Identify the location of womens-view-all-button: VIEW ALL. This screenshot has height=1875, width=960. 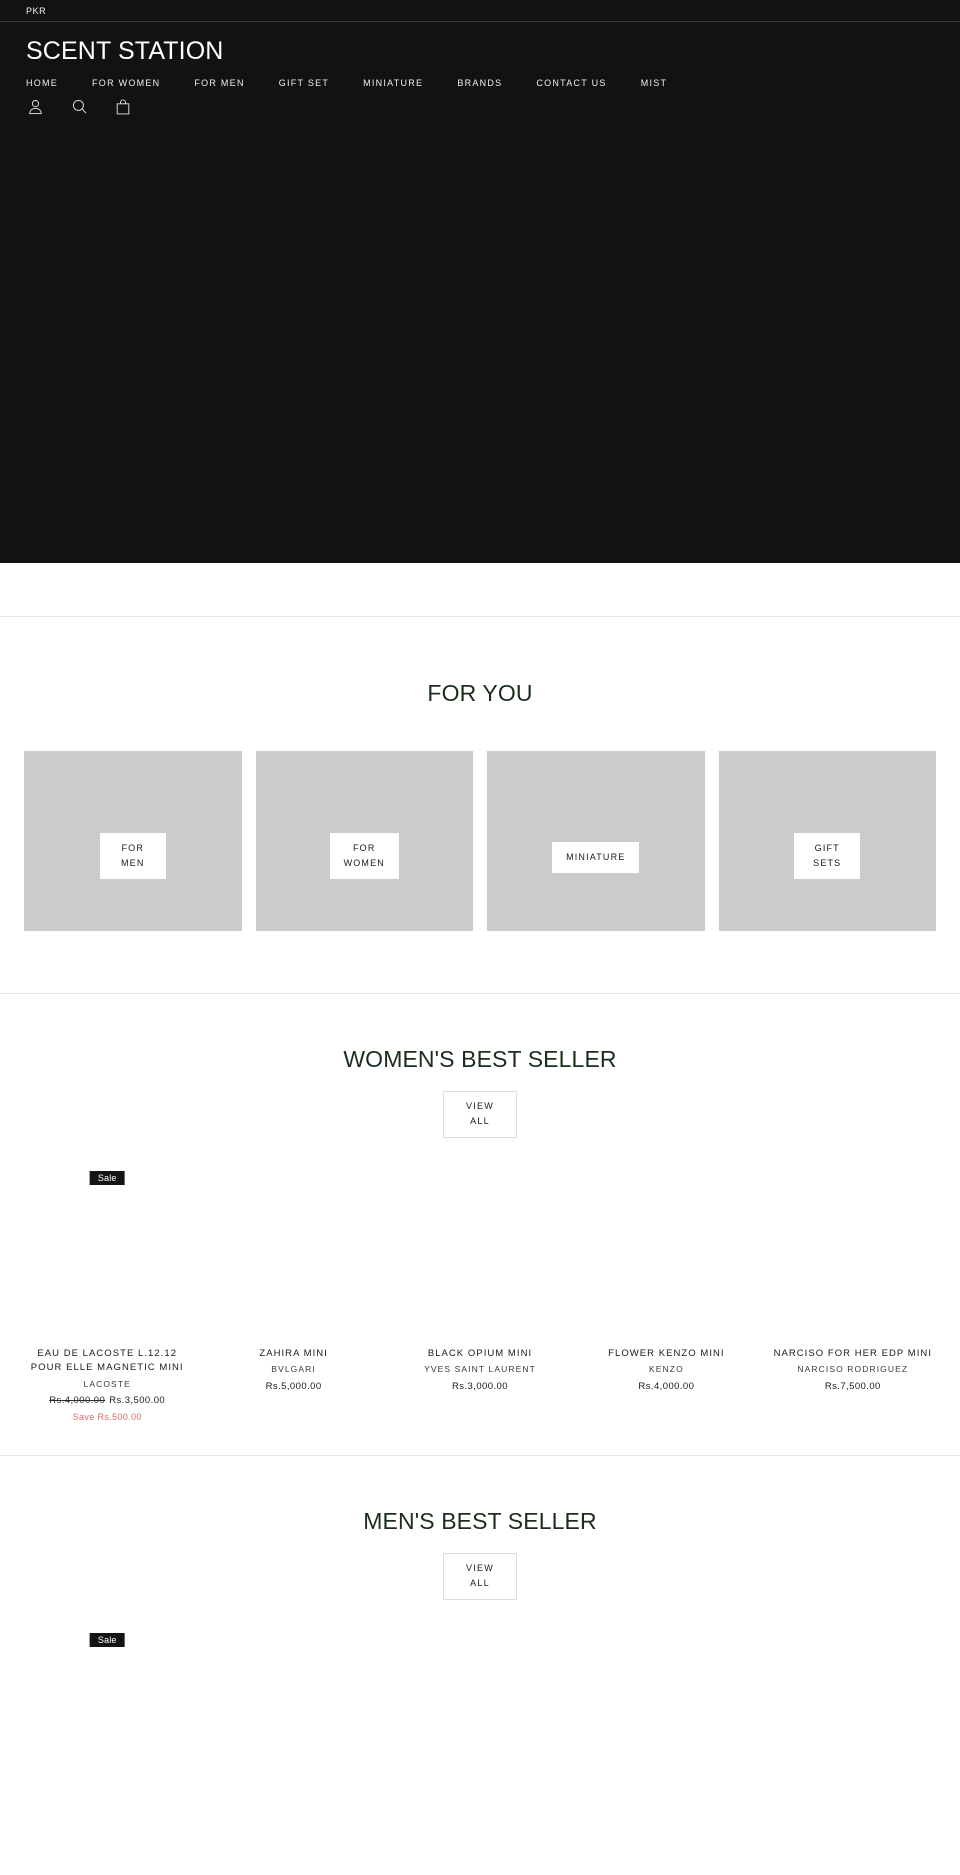
(480, 1114).